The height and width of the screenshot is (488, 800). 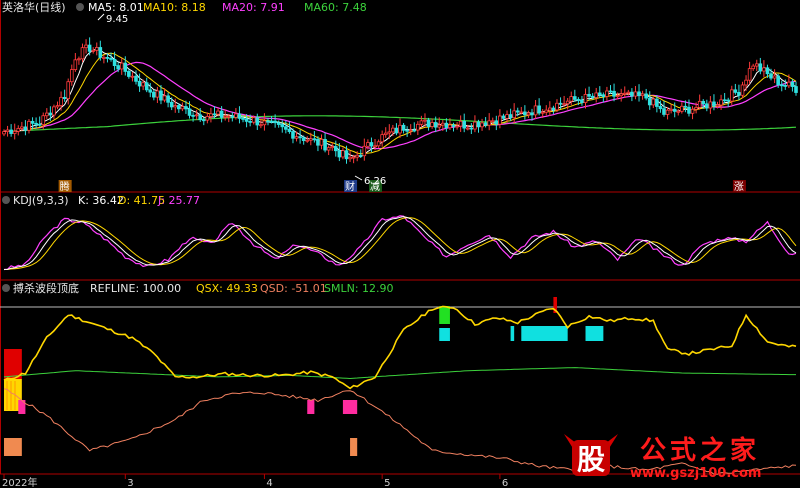 I want to click on kdj-d-line, so click(x=400, y=243).